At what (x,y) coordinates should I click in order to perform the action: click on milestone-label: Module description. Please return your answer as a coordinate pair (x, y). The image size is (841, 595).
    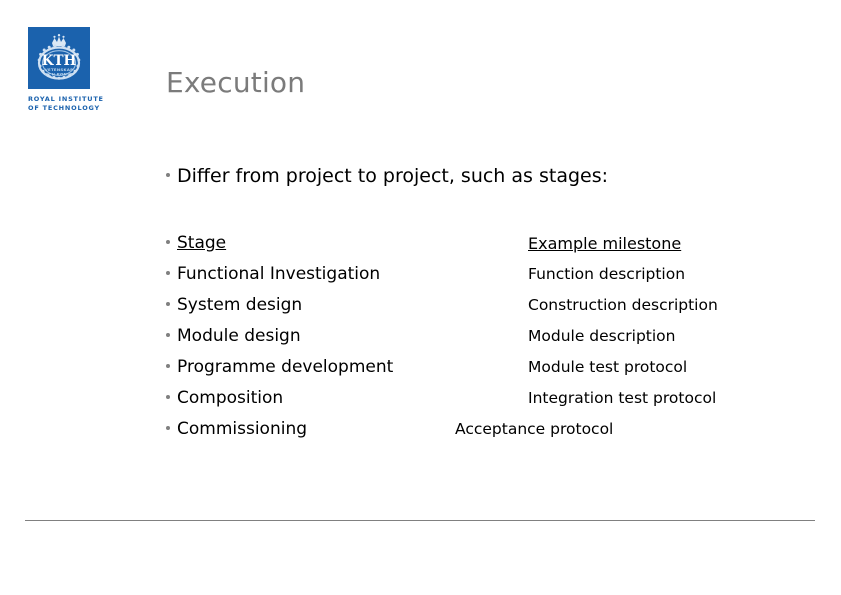
    Looking at the image, I should click on (602, 336).